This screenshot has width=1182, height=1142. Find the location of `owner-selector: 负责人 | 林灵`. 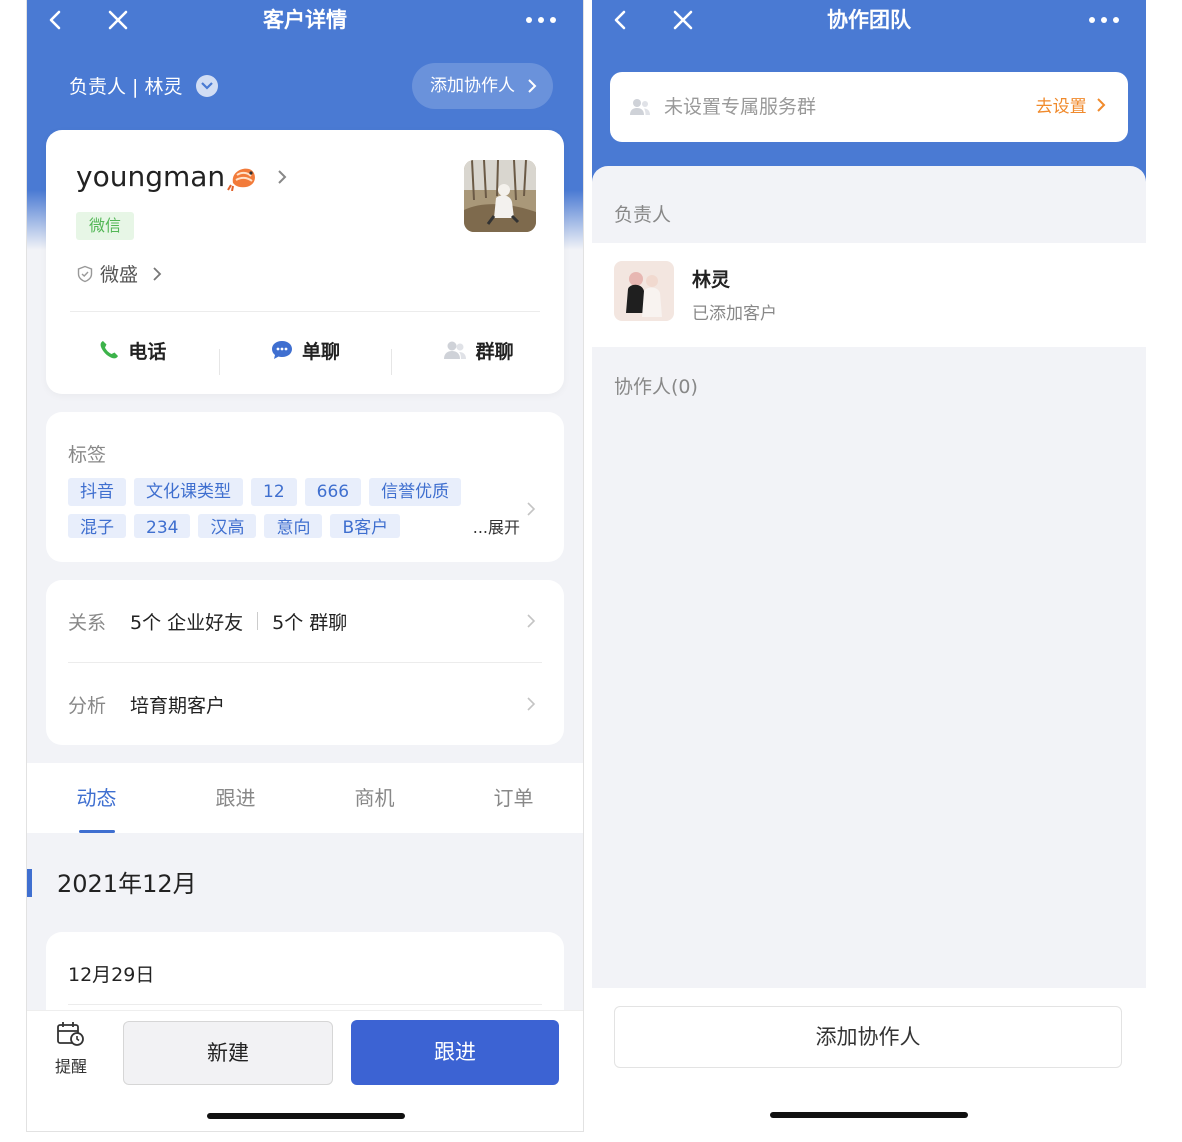

owner-selector: 负责人 | 林灵 is located at coordinates (144, 85).